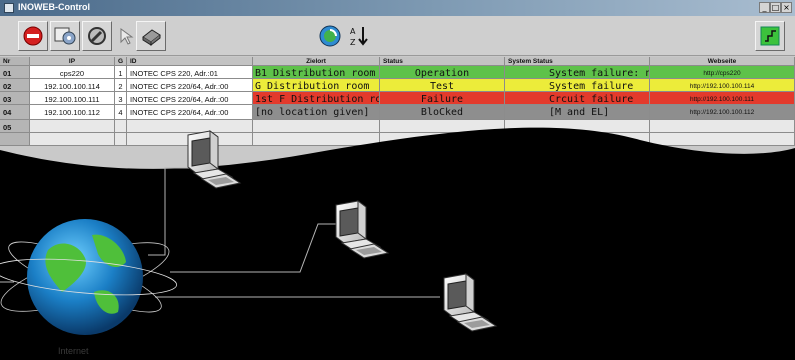 The image size is (795, 360). What do you see at coordinates (121, 112) in the screenshot?
I see `row-g: 4` at bounding box center [121, 112].